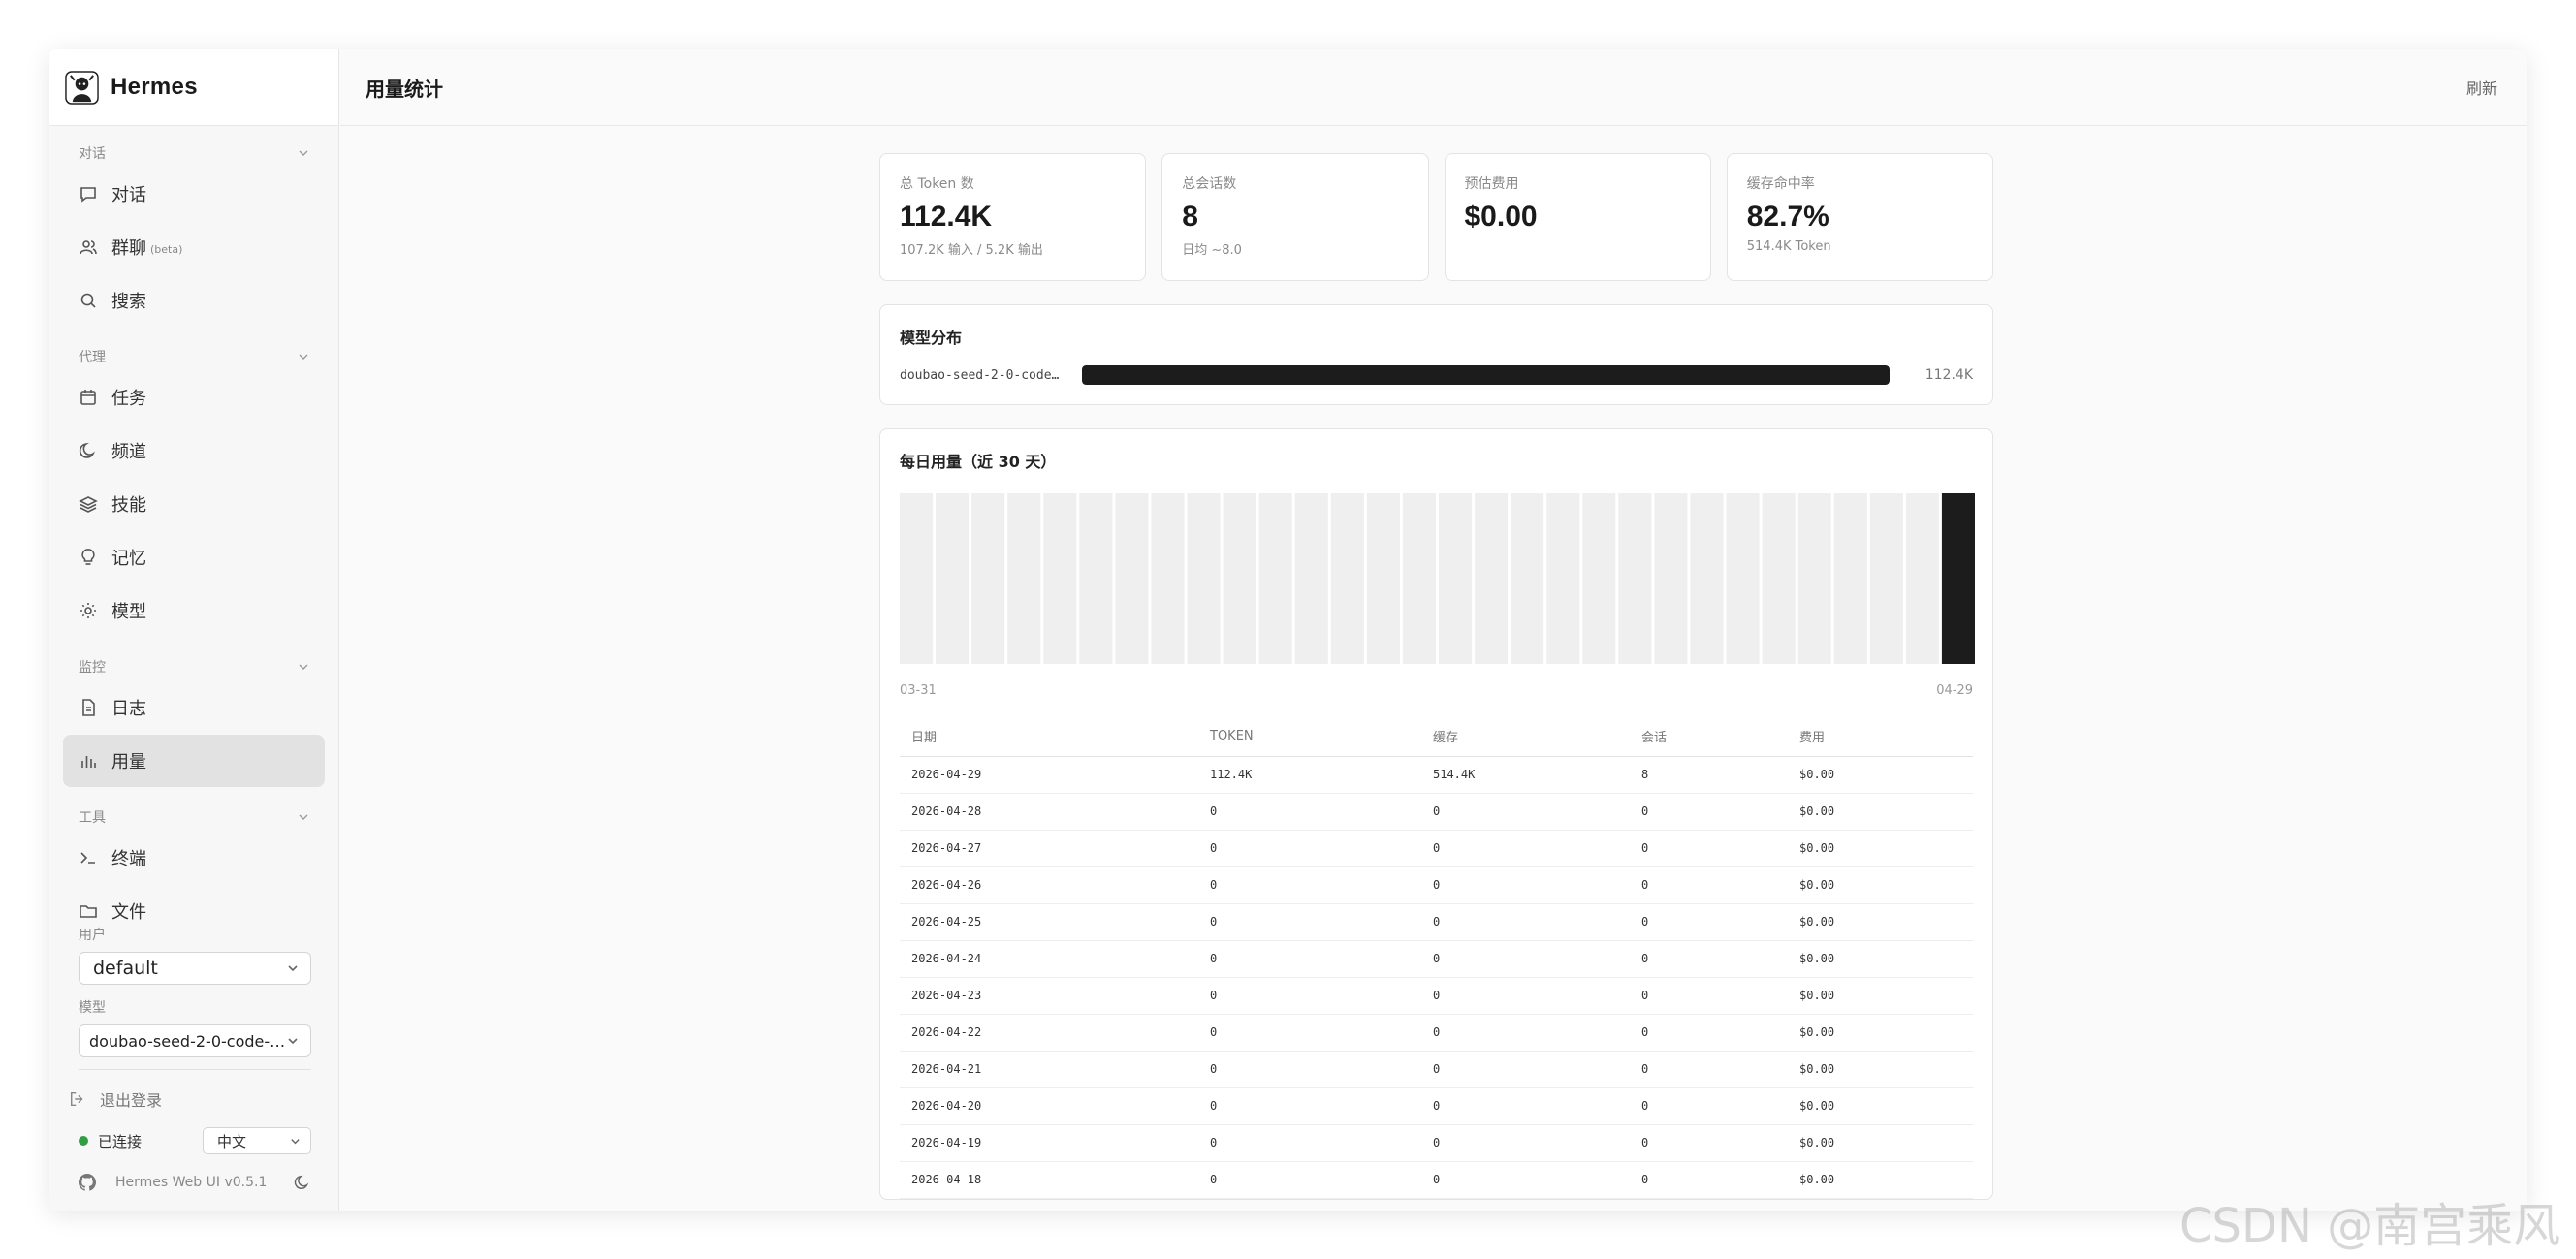  Describe the element at coordinates (194, 247) in the screenshot. I see `sidebar-item-group-chat: 群聊 (beta)` at that location.